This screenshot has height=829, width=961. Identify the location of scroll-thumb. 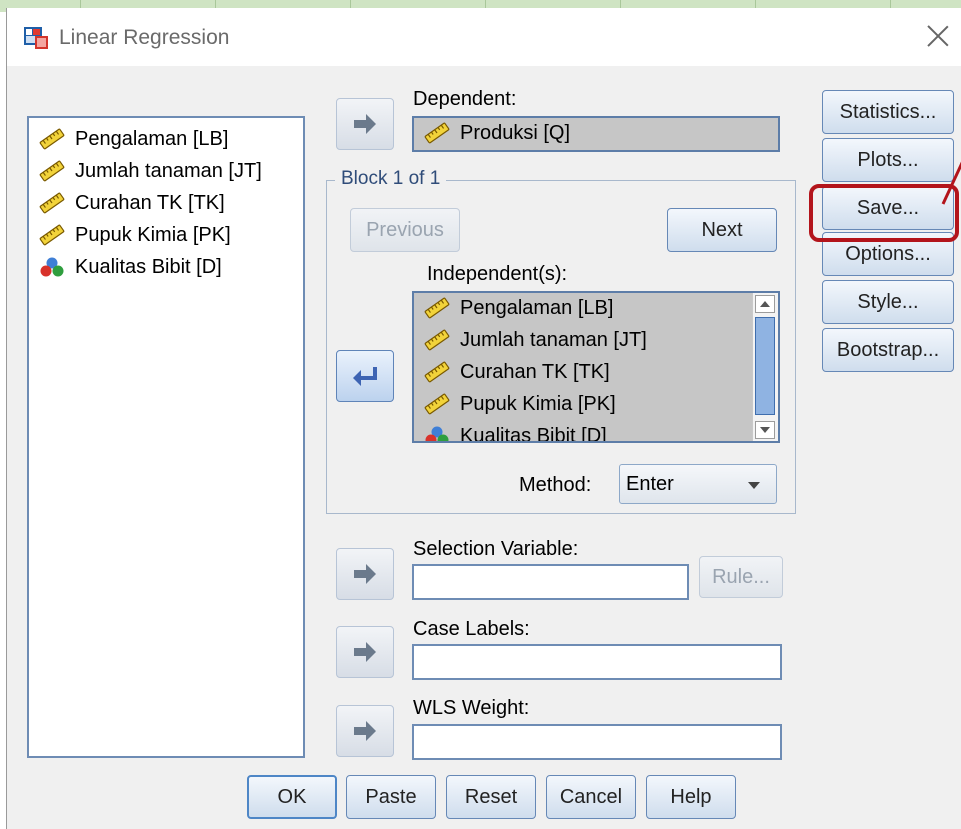
(765, 366).